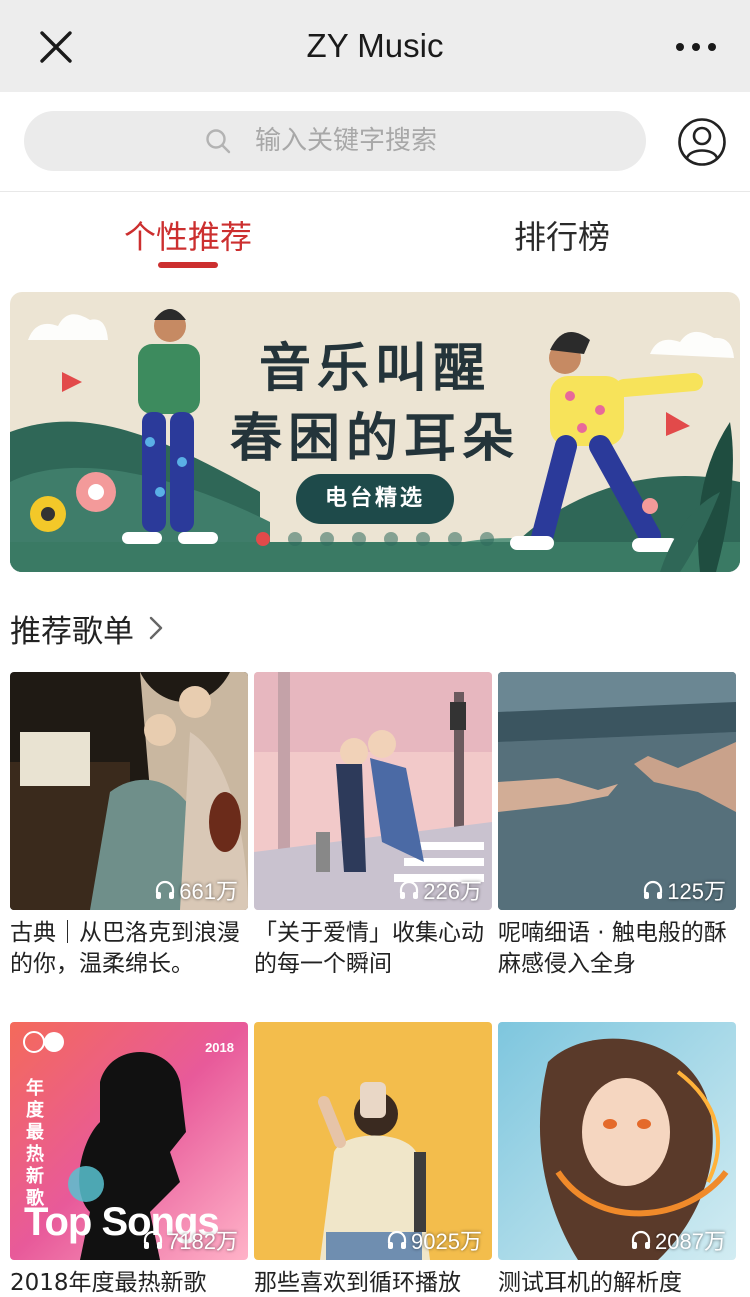 This screenshot has width=750, height=1297. I want to click on playlist-card: 226万 「关于爱情」收集心动的每一个瞬间, so click(373, 826).